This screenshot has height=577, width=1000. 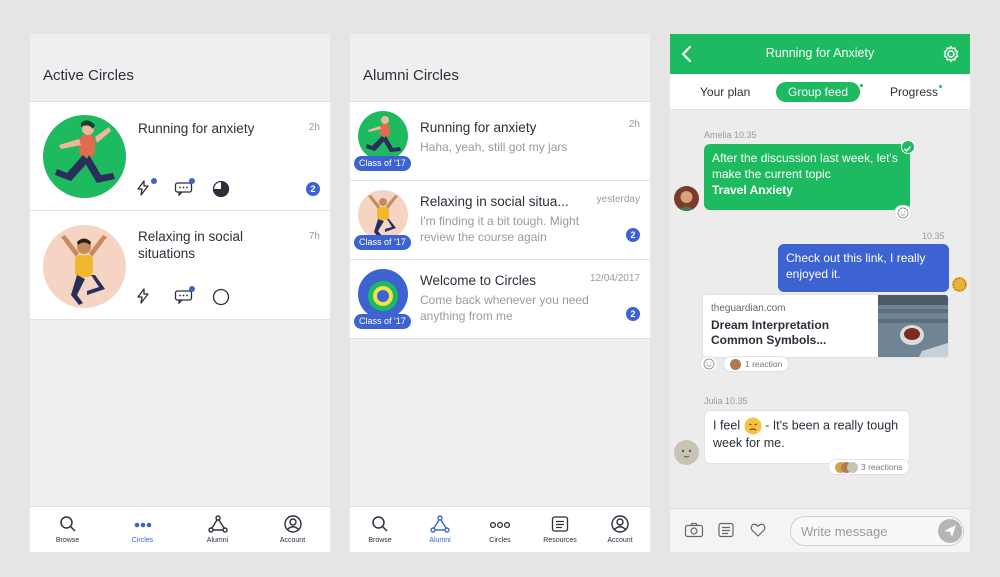 I want to click on reaction-count: 1 reaction, so click(x=756, y=364).